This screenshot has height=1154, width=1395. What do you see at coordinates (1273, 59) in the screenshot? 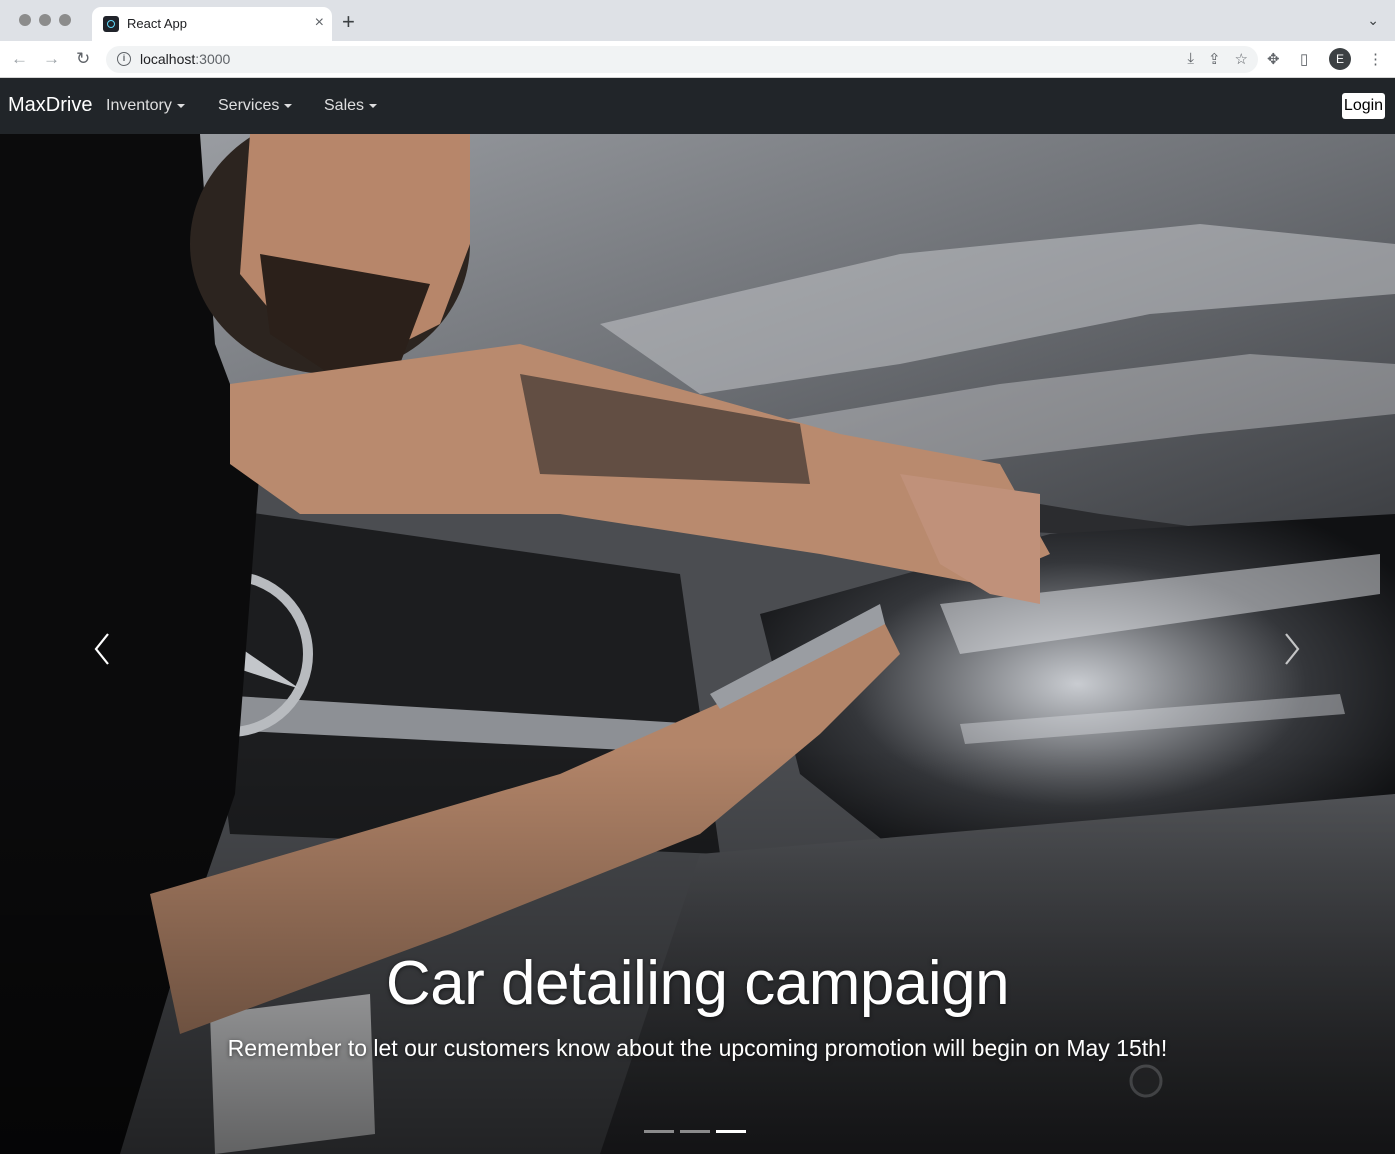
I see `extensions-puzzle-icon: ✥` at bounding box center [1273, 59].